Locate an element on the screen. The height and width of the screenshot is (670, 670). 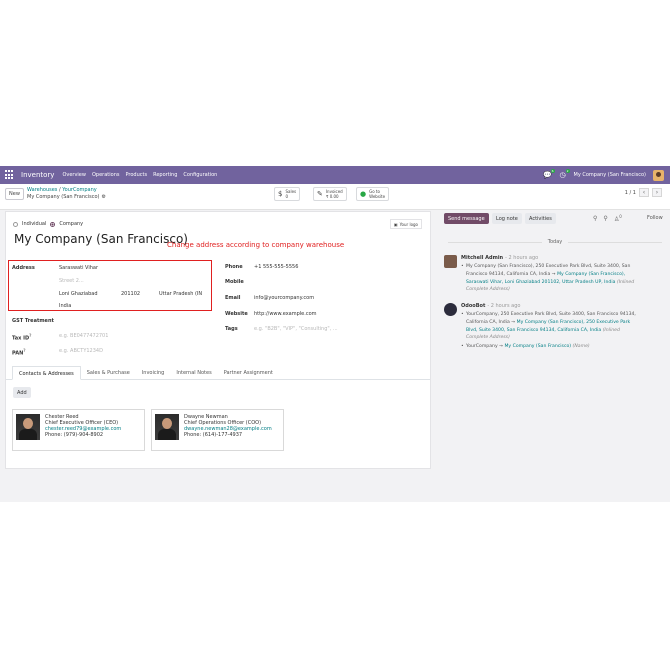
apps-menu-icon is located at coordinates (10, 175).